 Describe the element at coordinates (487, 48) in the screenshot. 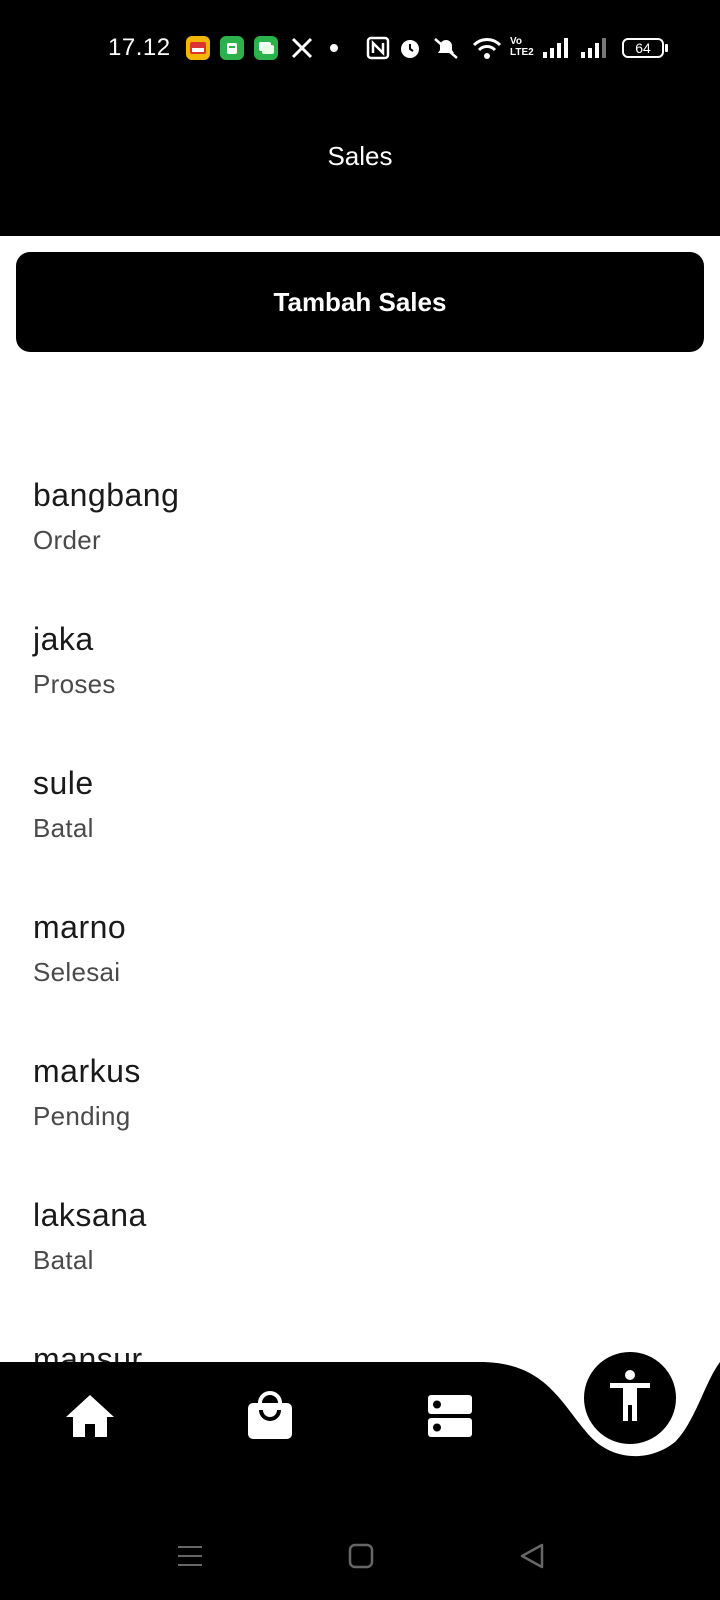

I see `wifi-icon` at that location.